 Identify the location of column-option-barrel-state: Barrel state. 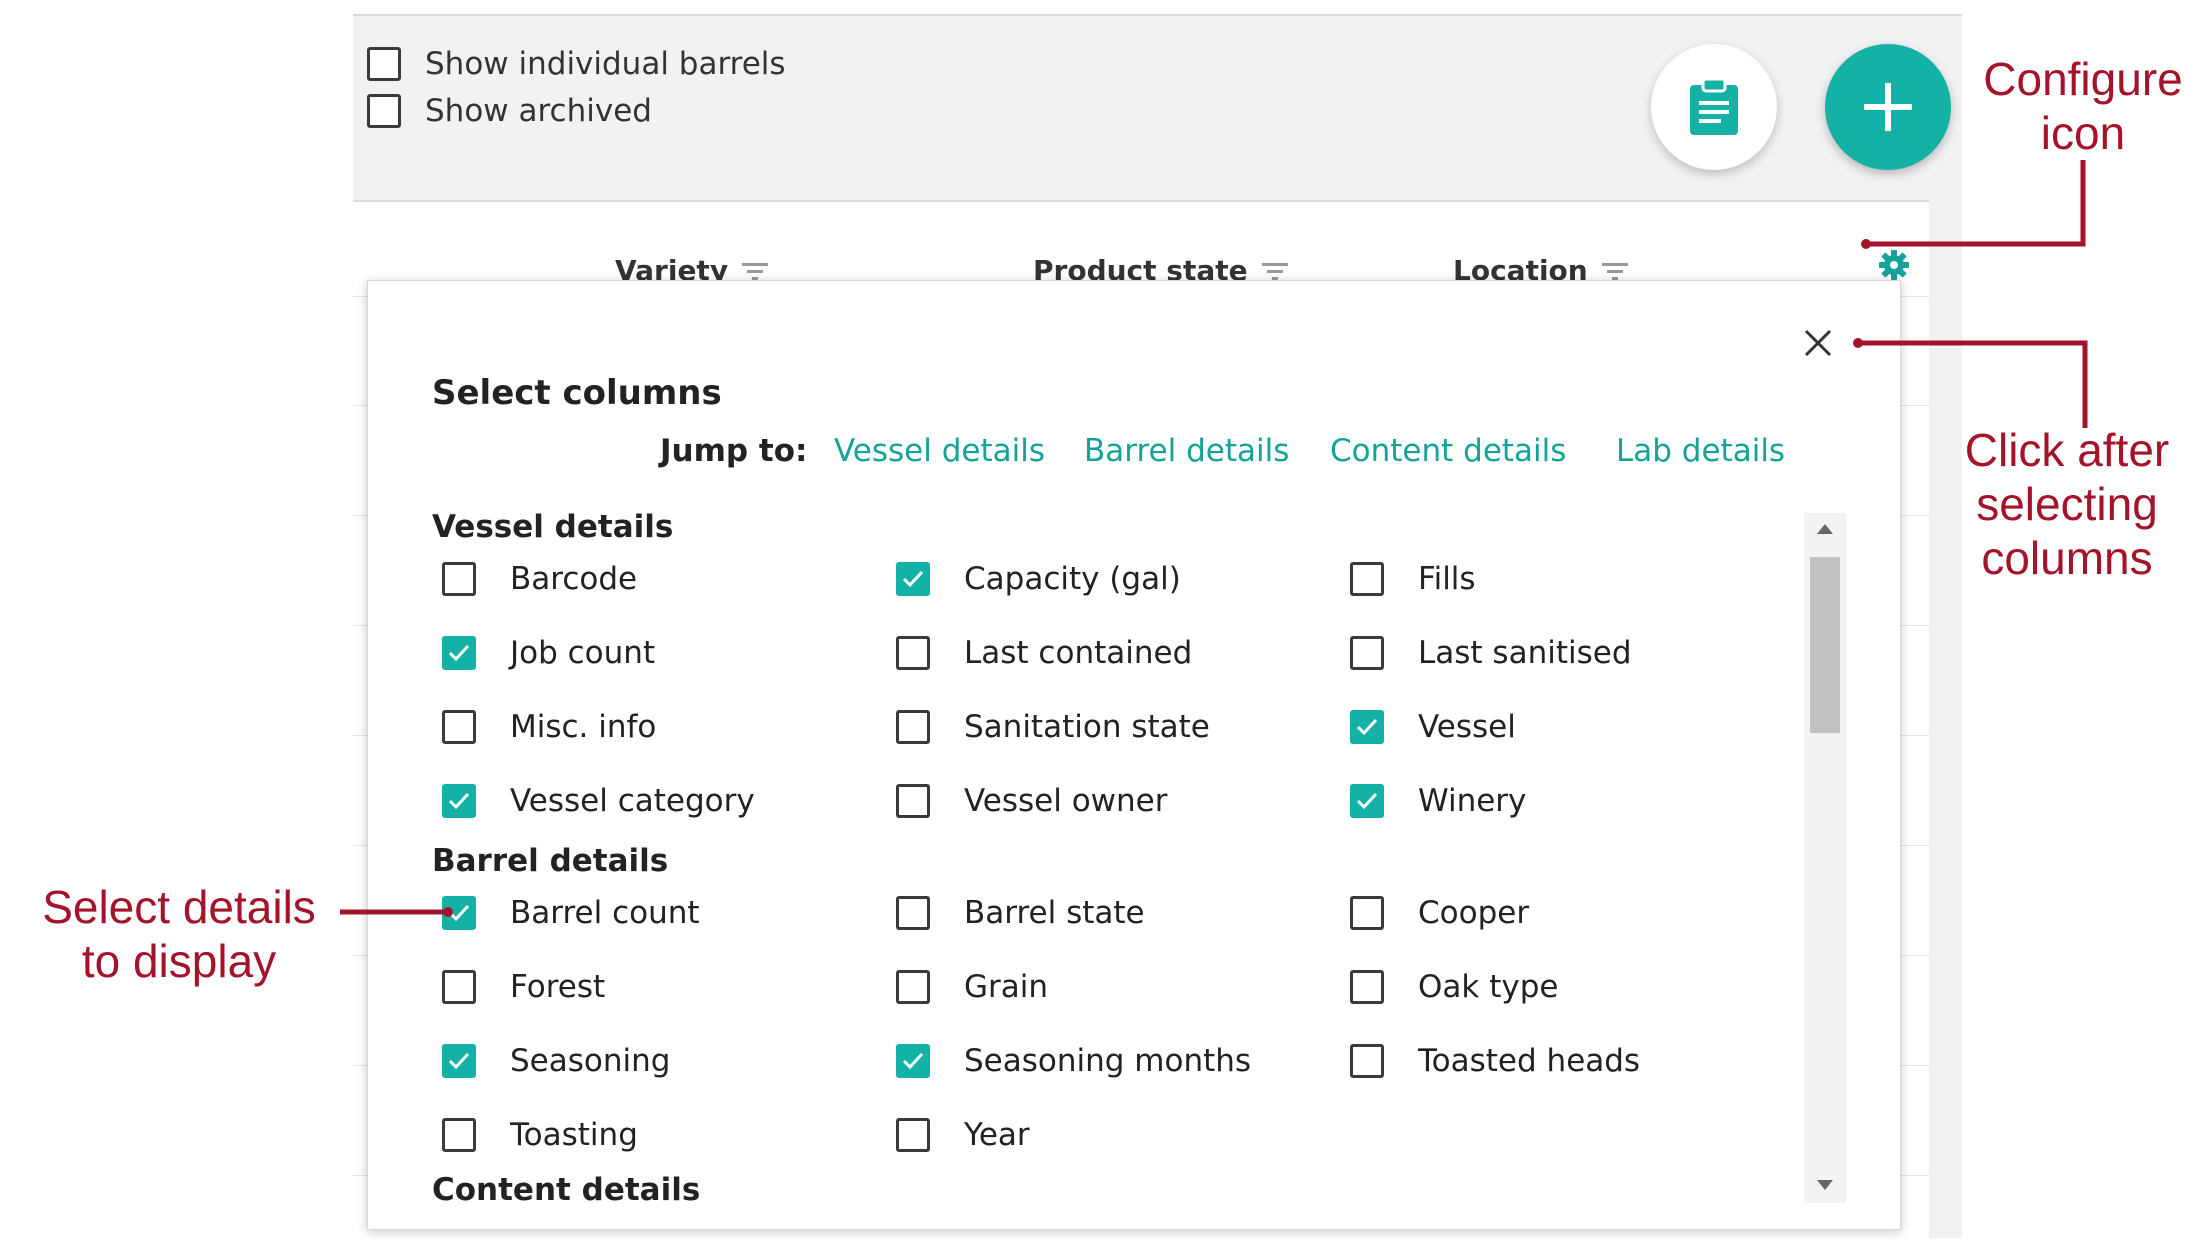
(1020, 913).